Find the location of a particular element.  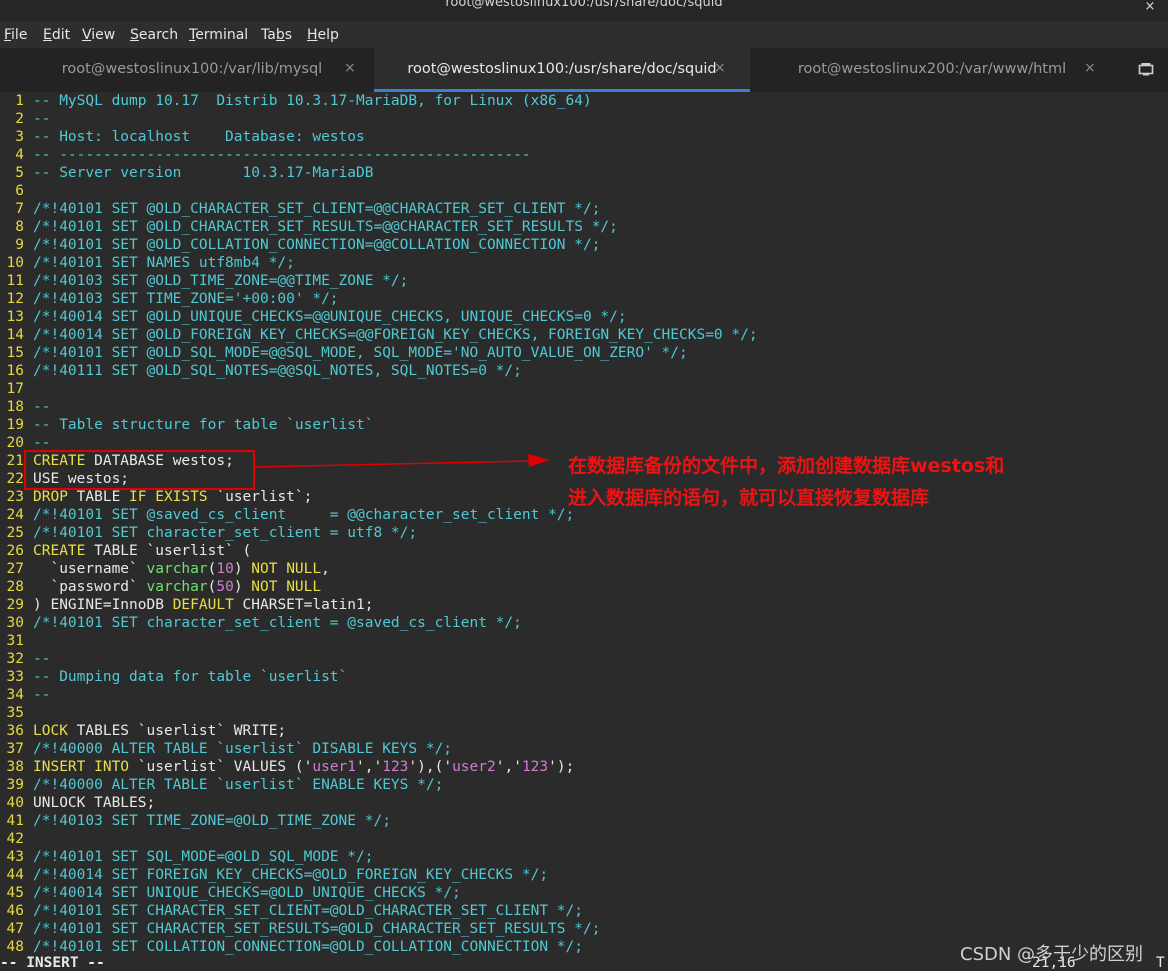

line-number: 48 is located at coordinates (15, 947).